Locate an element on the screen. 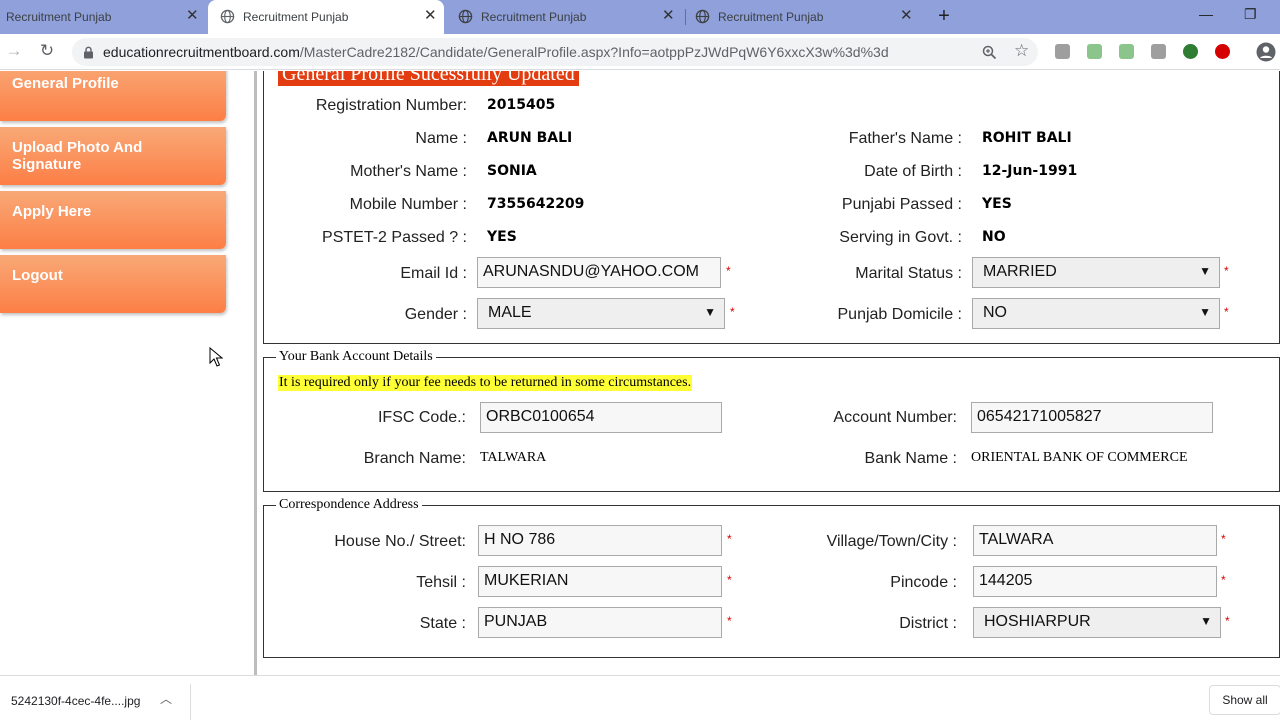  house-street-field: H NO 786 is located at coordinates (600, 540).